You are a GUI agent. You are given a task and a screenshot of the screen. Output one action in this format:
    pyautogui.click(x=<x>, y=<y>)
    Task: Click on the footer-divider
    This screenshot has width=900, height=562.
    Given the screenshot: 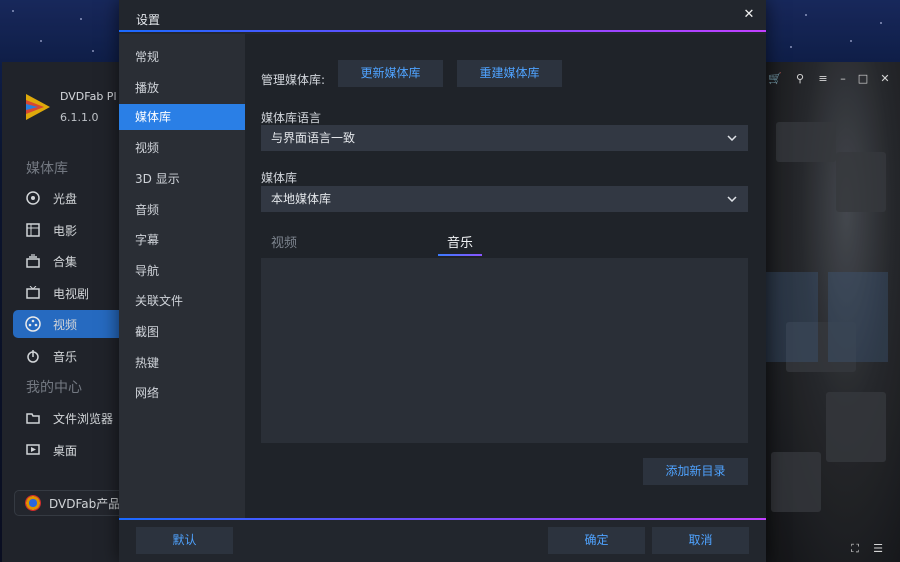 What is the action you would take?
    pyautogui.click(x=442, y=519)
    